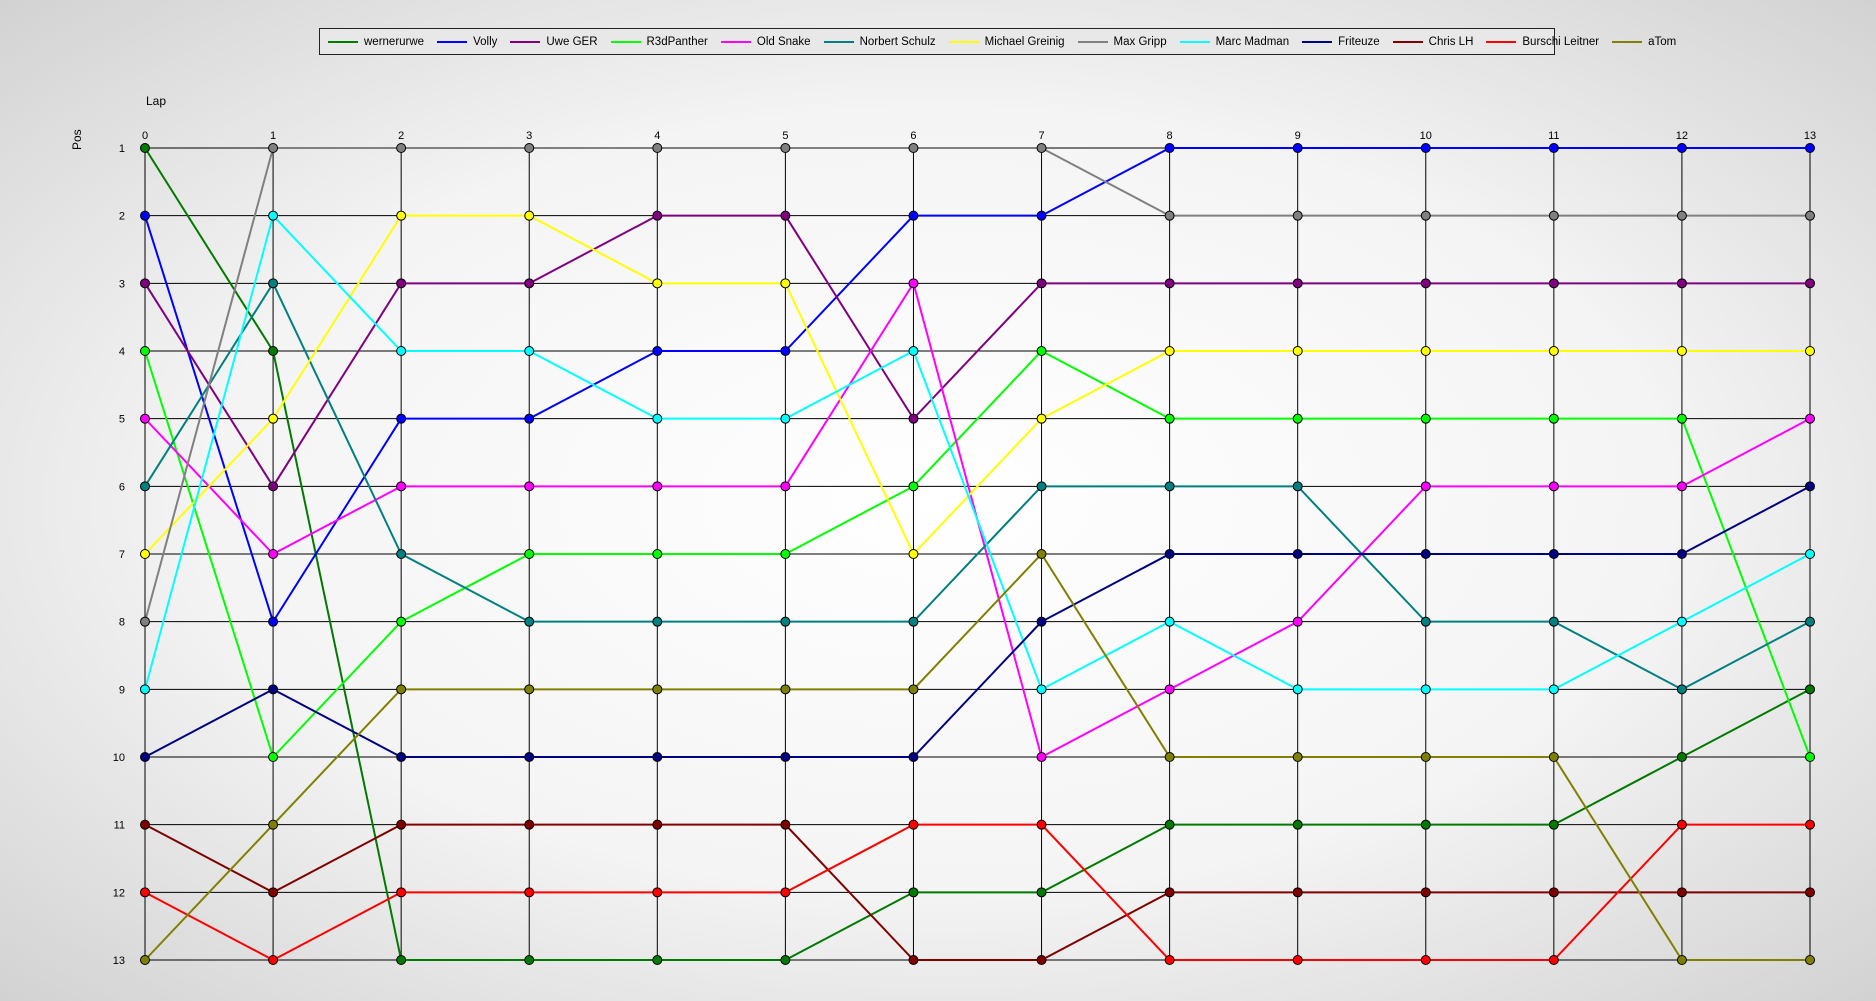  I want to click on x-tick-label: 1, so click(273, 136).